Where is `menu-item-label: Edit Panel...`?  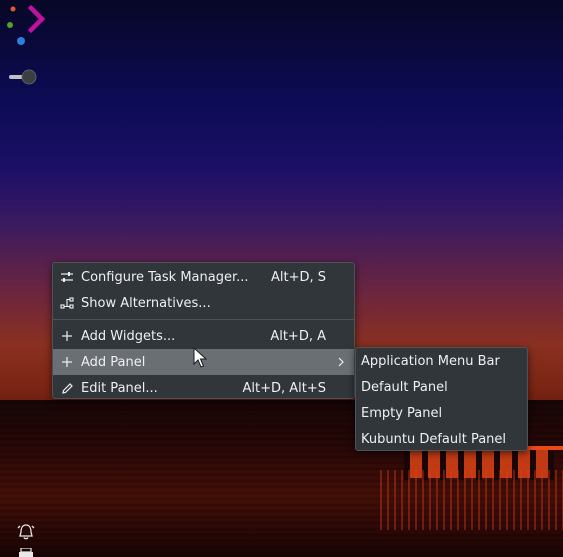
menu-item-label: Edit Panel... is located at coordinates (119, 388).